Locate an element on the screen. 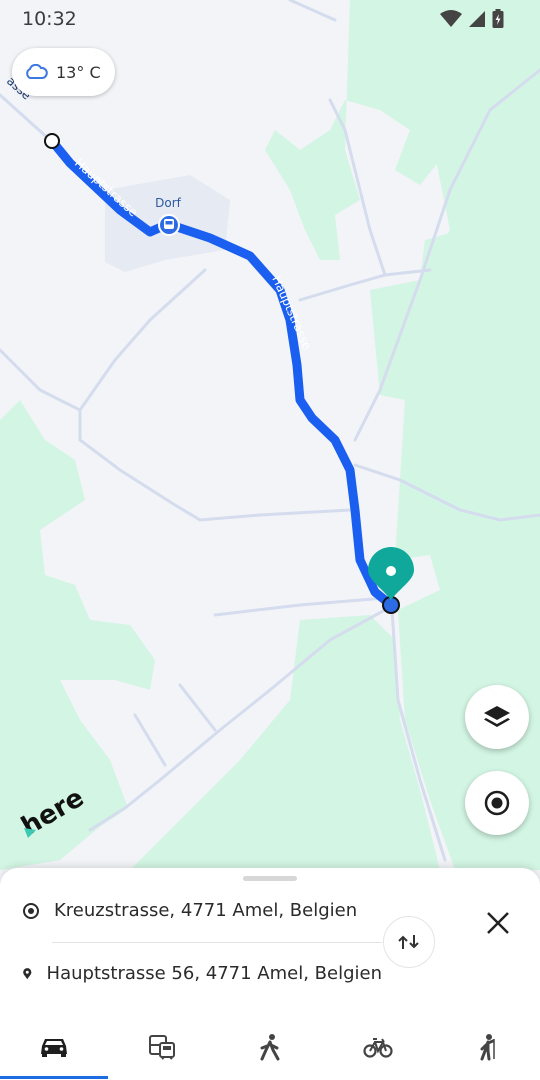 This screenshot has height=1080, width=540. origin-row: Kreuzstrasse, 4771 Amel, Belgien is located at coordinates (202, 910).